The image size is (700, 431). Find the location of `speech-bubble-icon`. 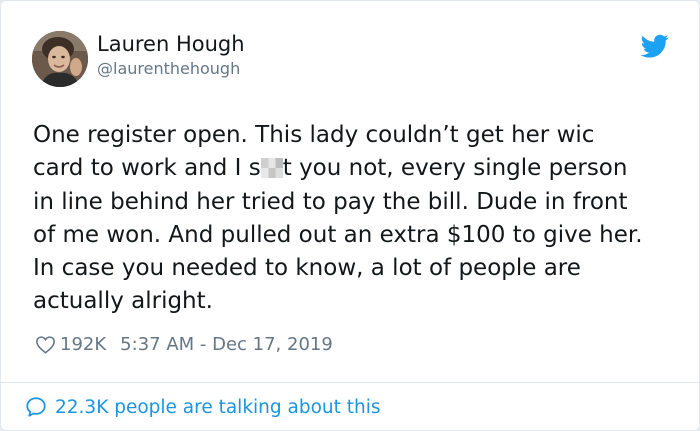

speech-bubble-icon is located at coordinates (36, 407).